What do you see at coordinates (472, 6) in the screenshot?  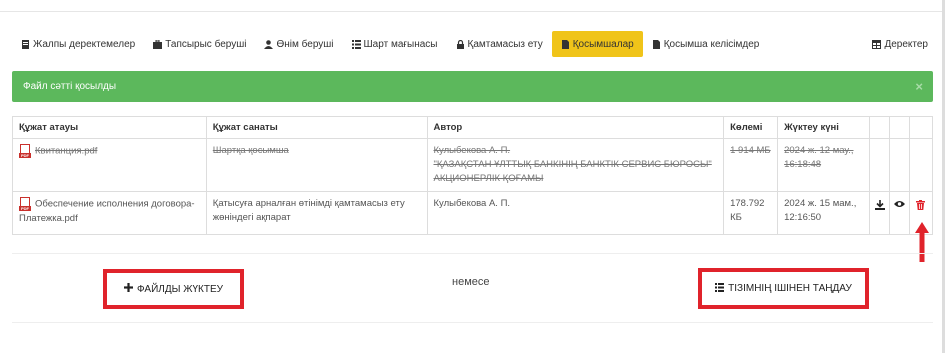 I see `top-strip` at bounding box center [472, 6].